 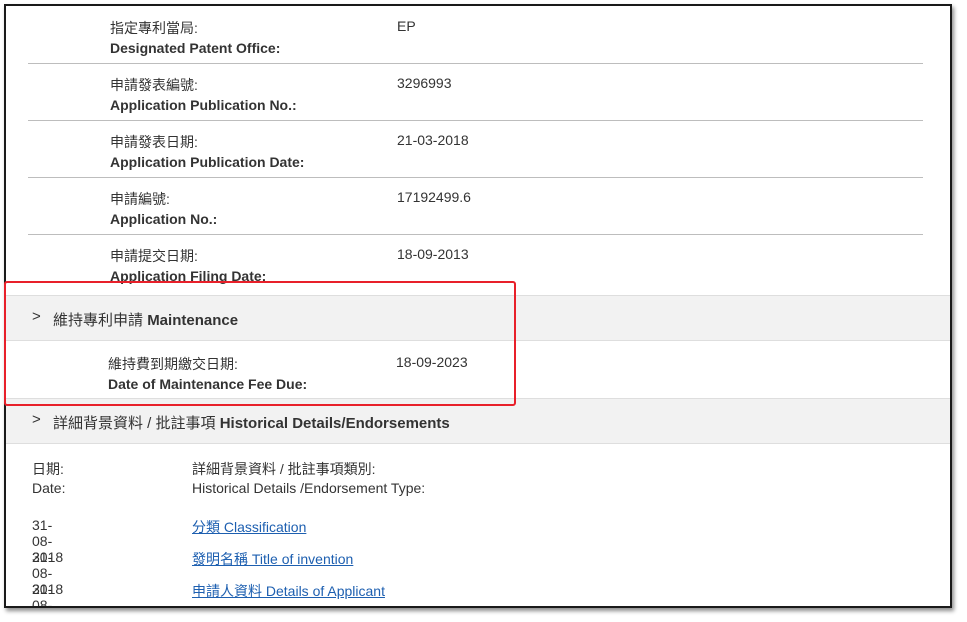 I want to click on history-link-title-of-invention: 發明名稱 Title of invention, so click(x=272, y=559).